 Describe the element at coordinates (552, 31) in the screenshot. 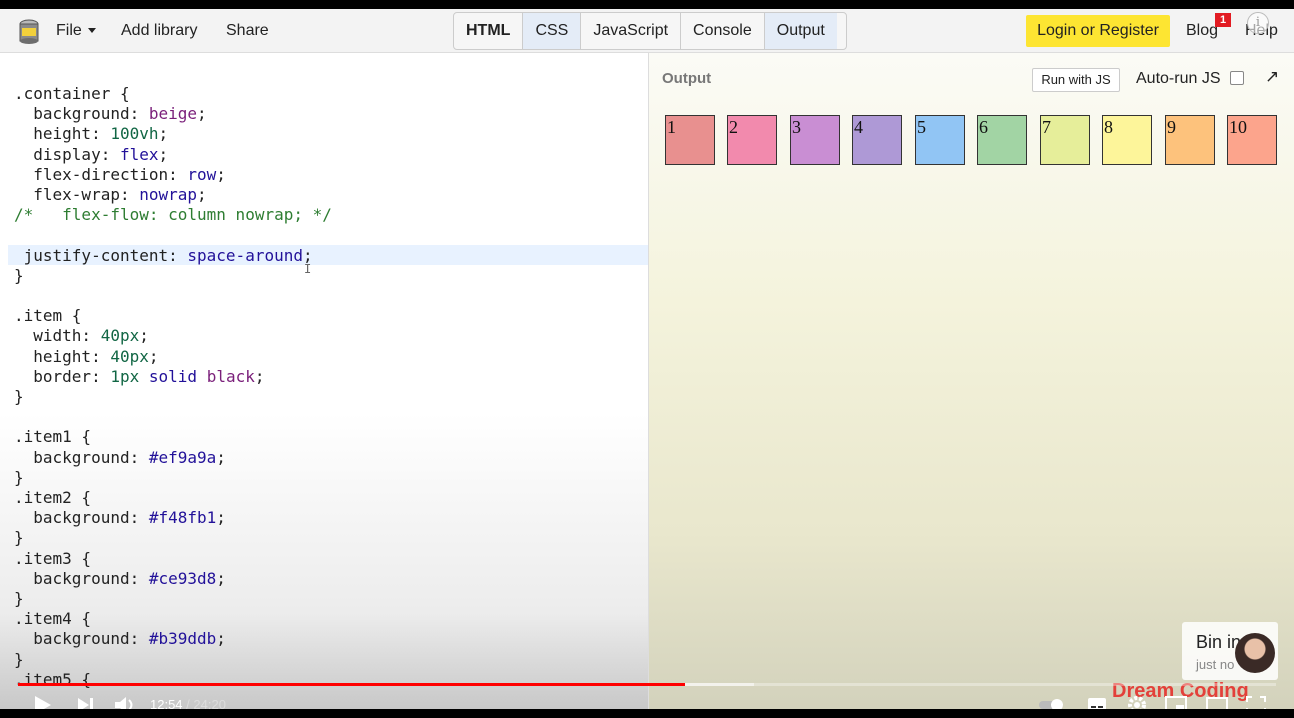

I see `tab-css: CSS` at that location.